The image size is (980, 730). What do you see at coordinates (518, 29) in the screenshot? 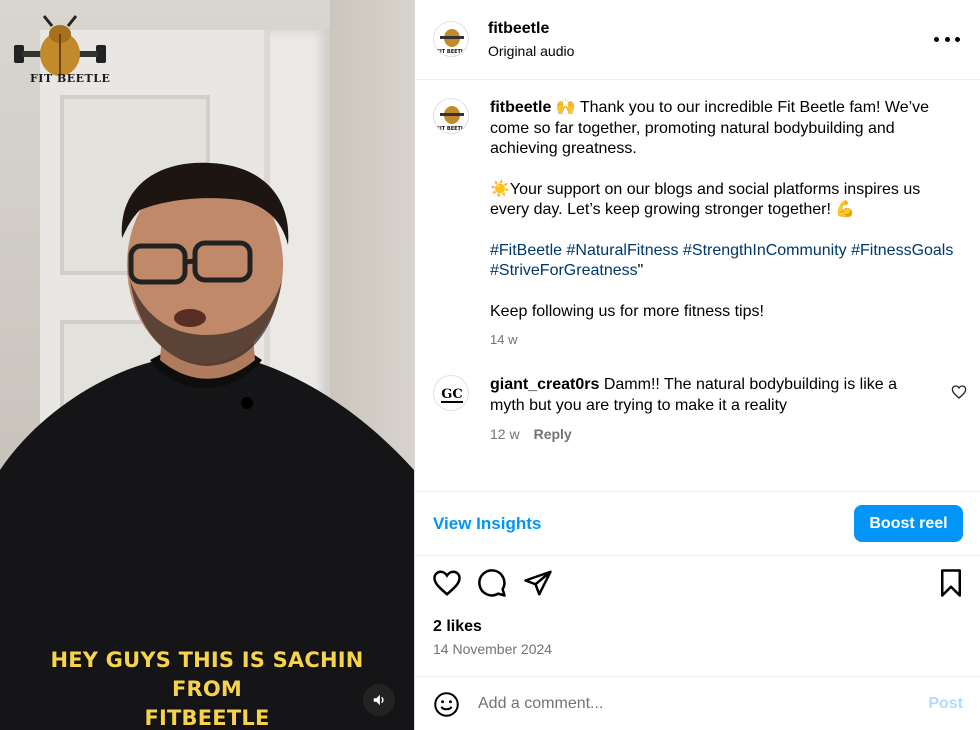
I see `header-username: fitbeetle` at bounding box center [518, 29].